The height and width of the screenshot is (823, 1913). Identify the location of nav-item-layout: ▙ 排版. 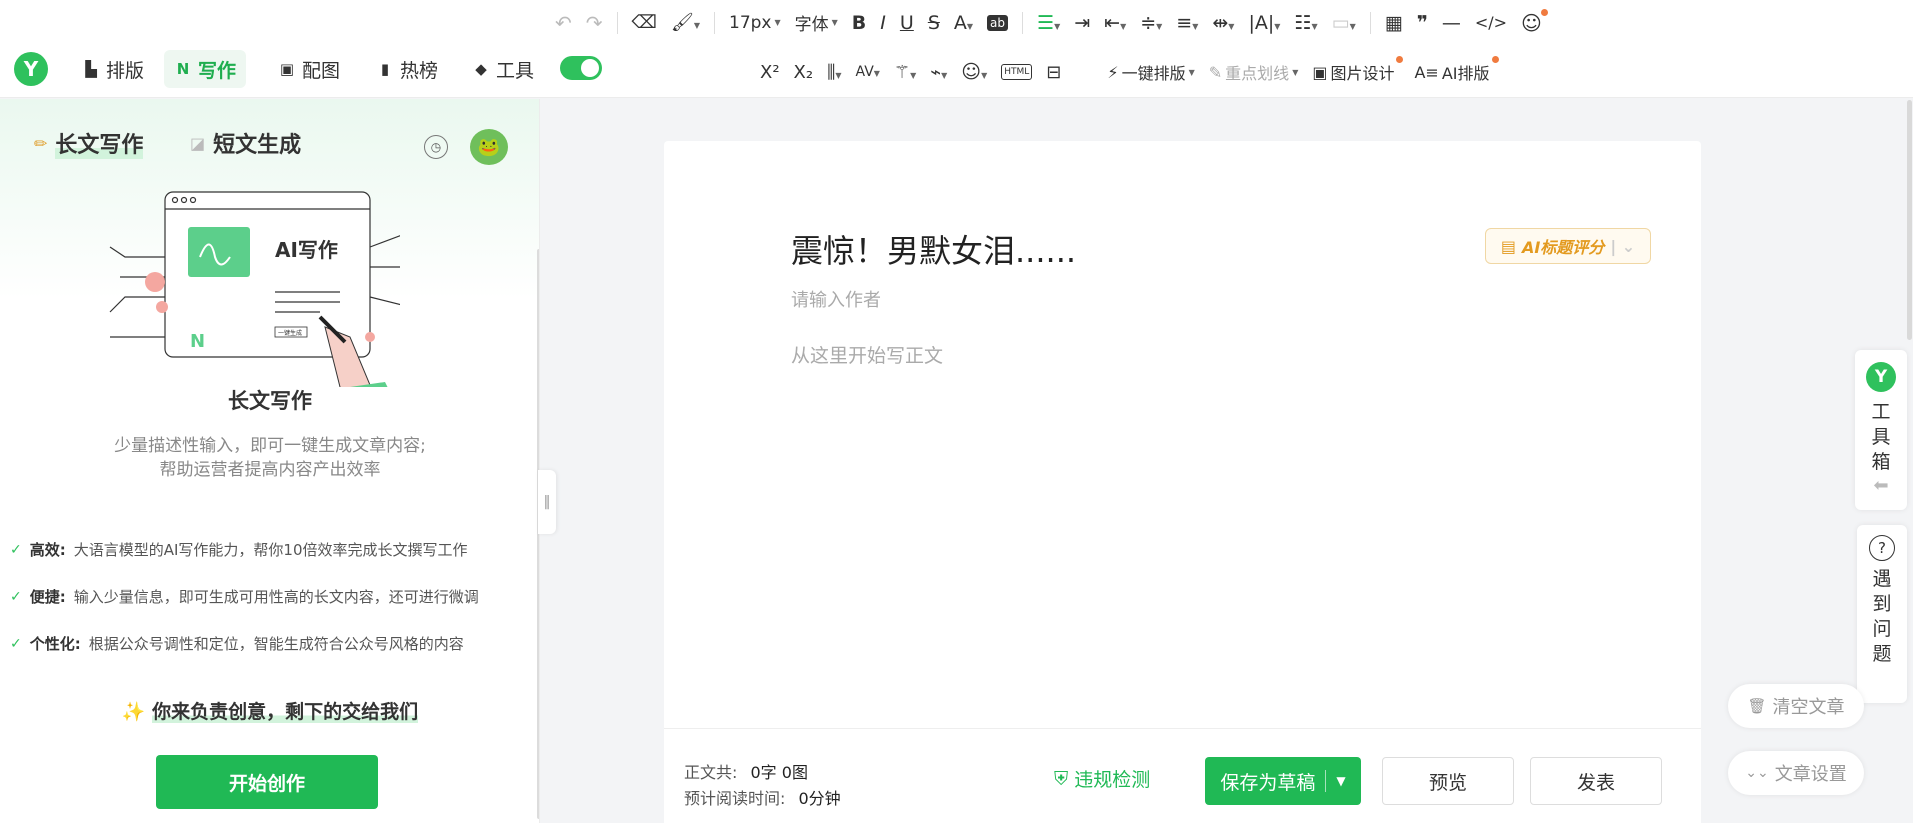
(113, 69).